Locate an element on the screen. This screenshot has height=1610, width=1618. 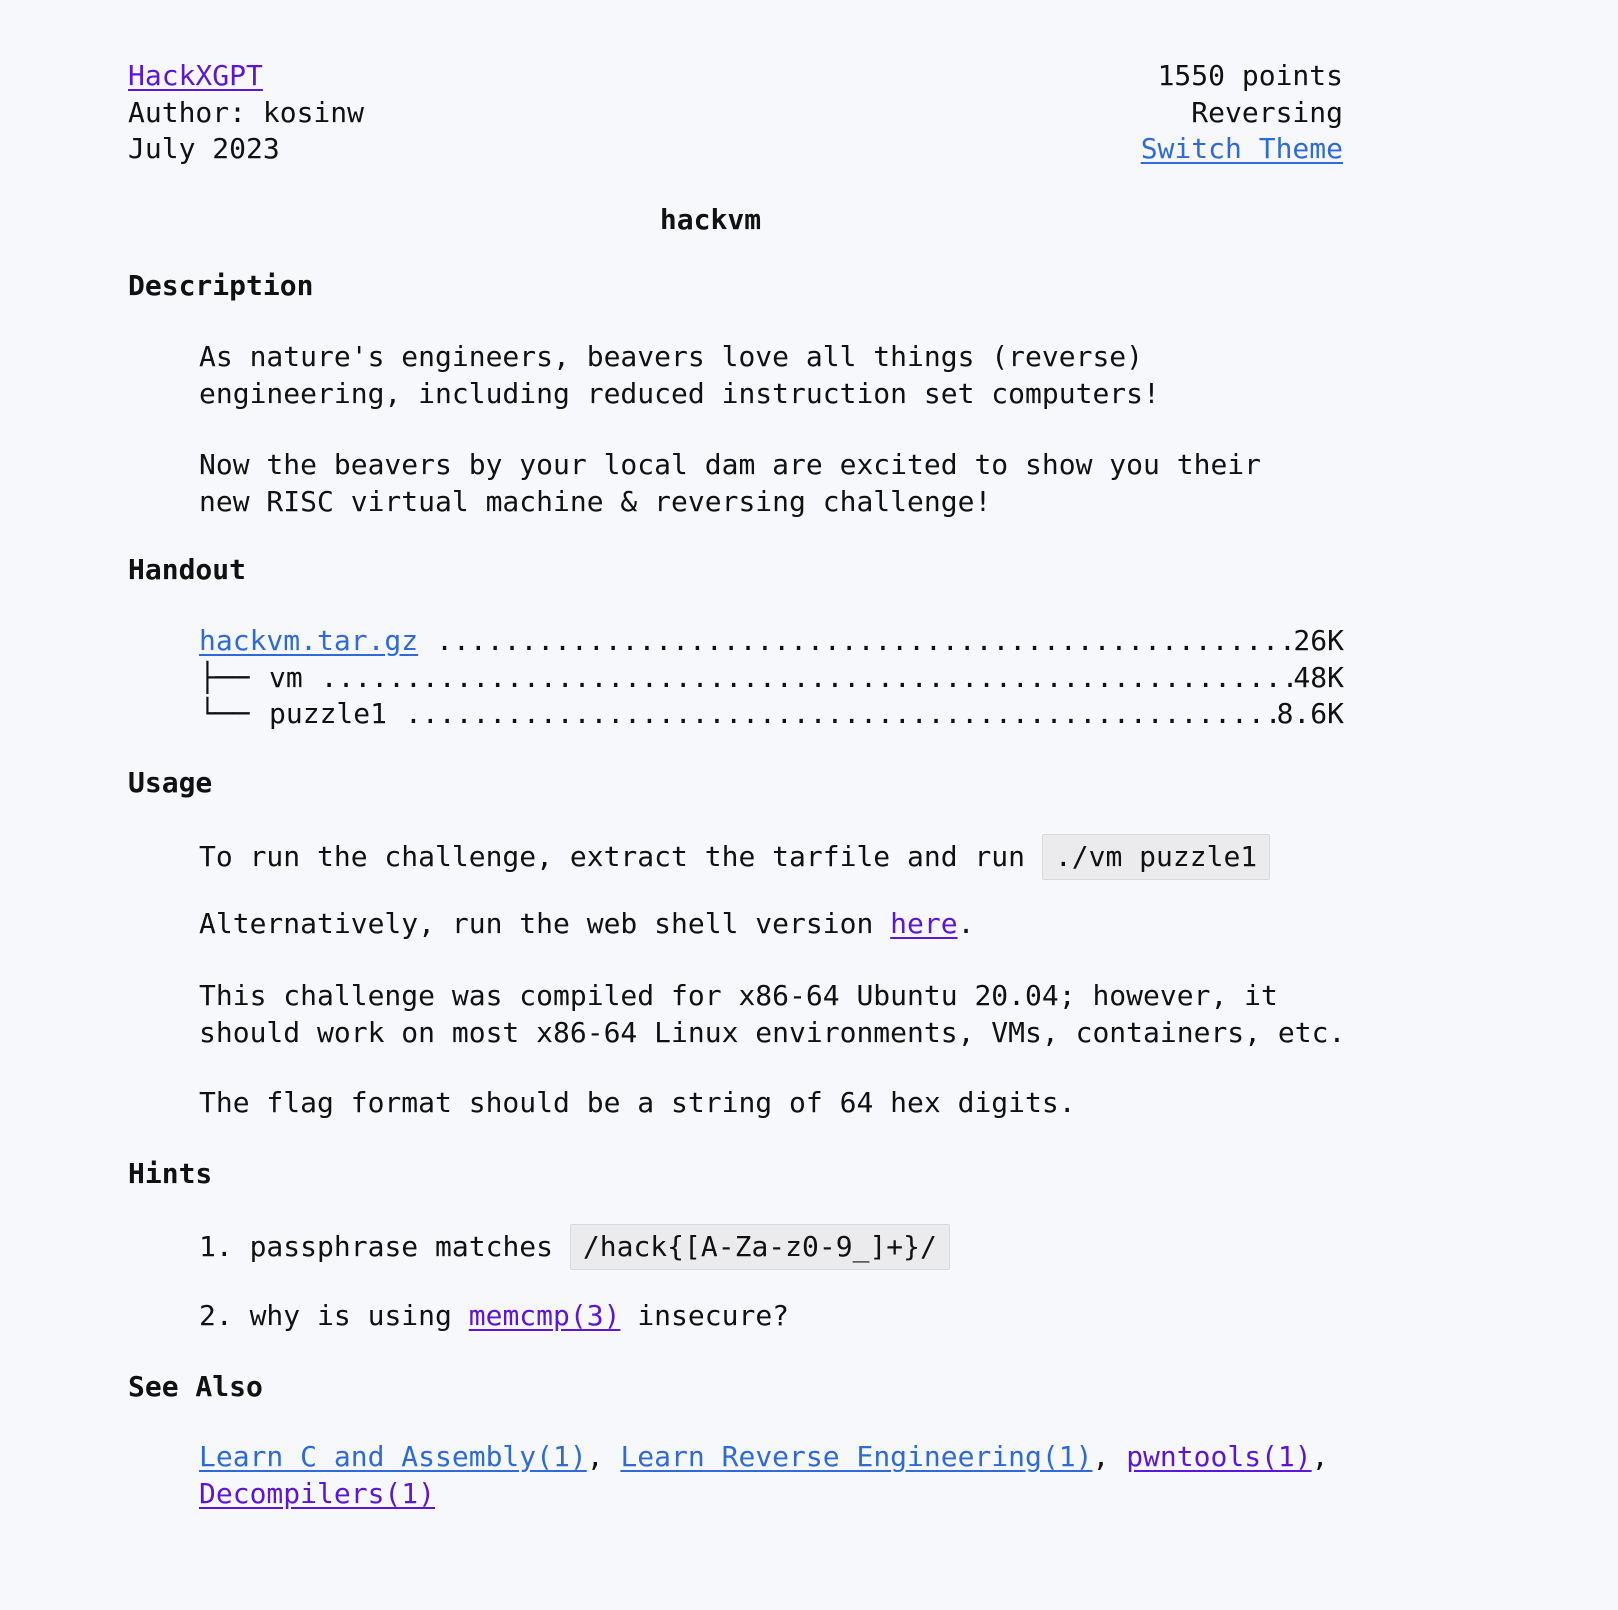
hints-heading: Hints is located at coordinates (170, 1173).